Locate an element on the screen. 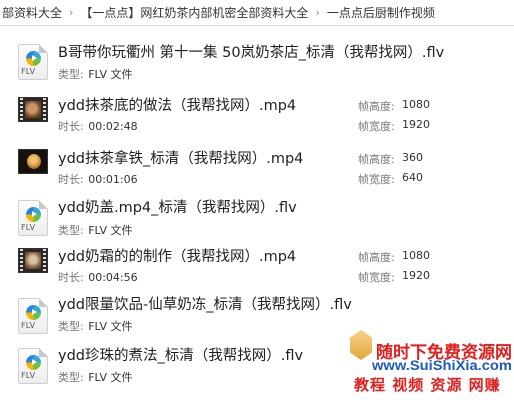  frame-width-meta: 帧宽度: 640 is located at coordinates (390, 179).